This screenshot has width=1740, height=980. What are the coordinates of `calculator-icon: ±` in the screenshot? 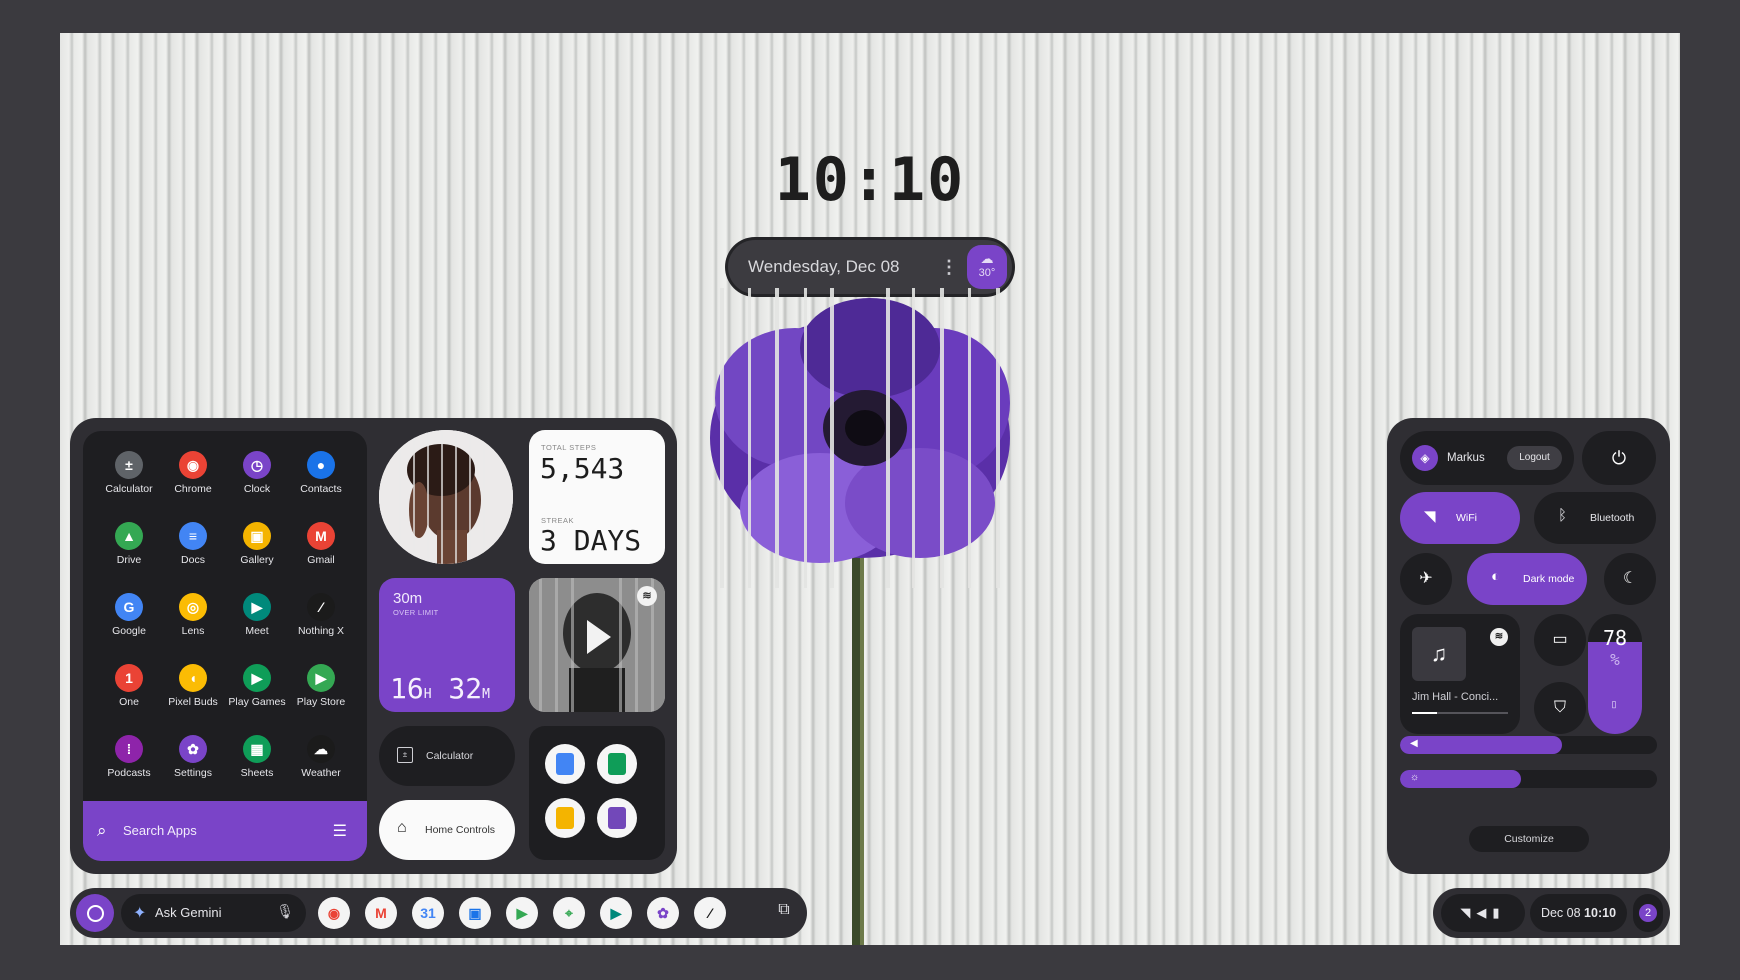 It's located at (129, 465).